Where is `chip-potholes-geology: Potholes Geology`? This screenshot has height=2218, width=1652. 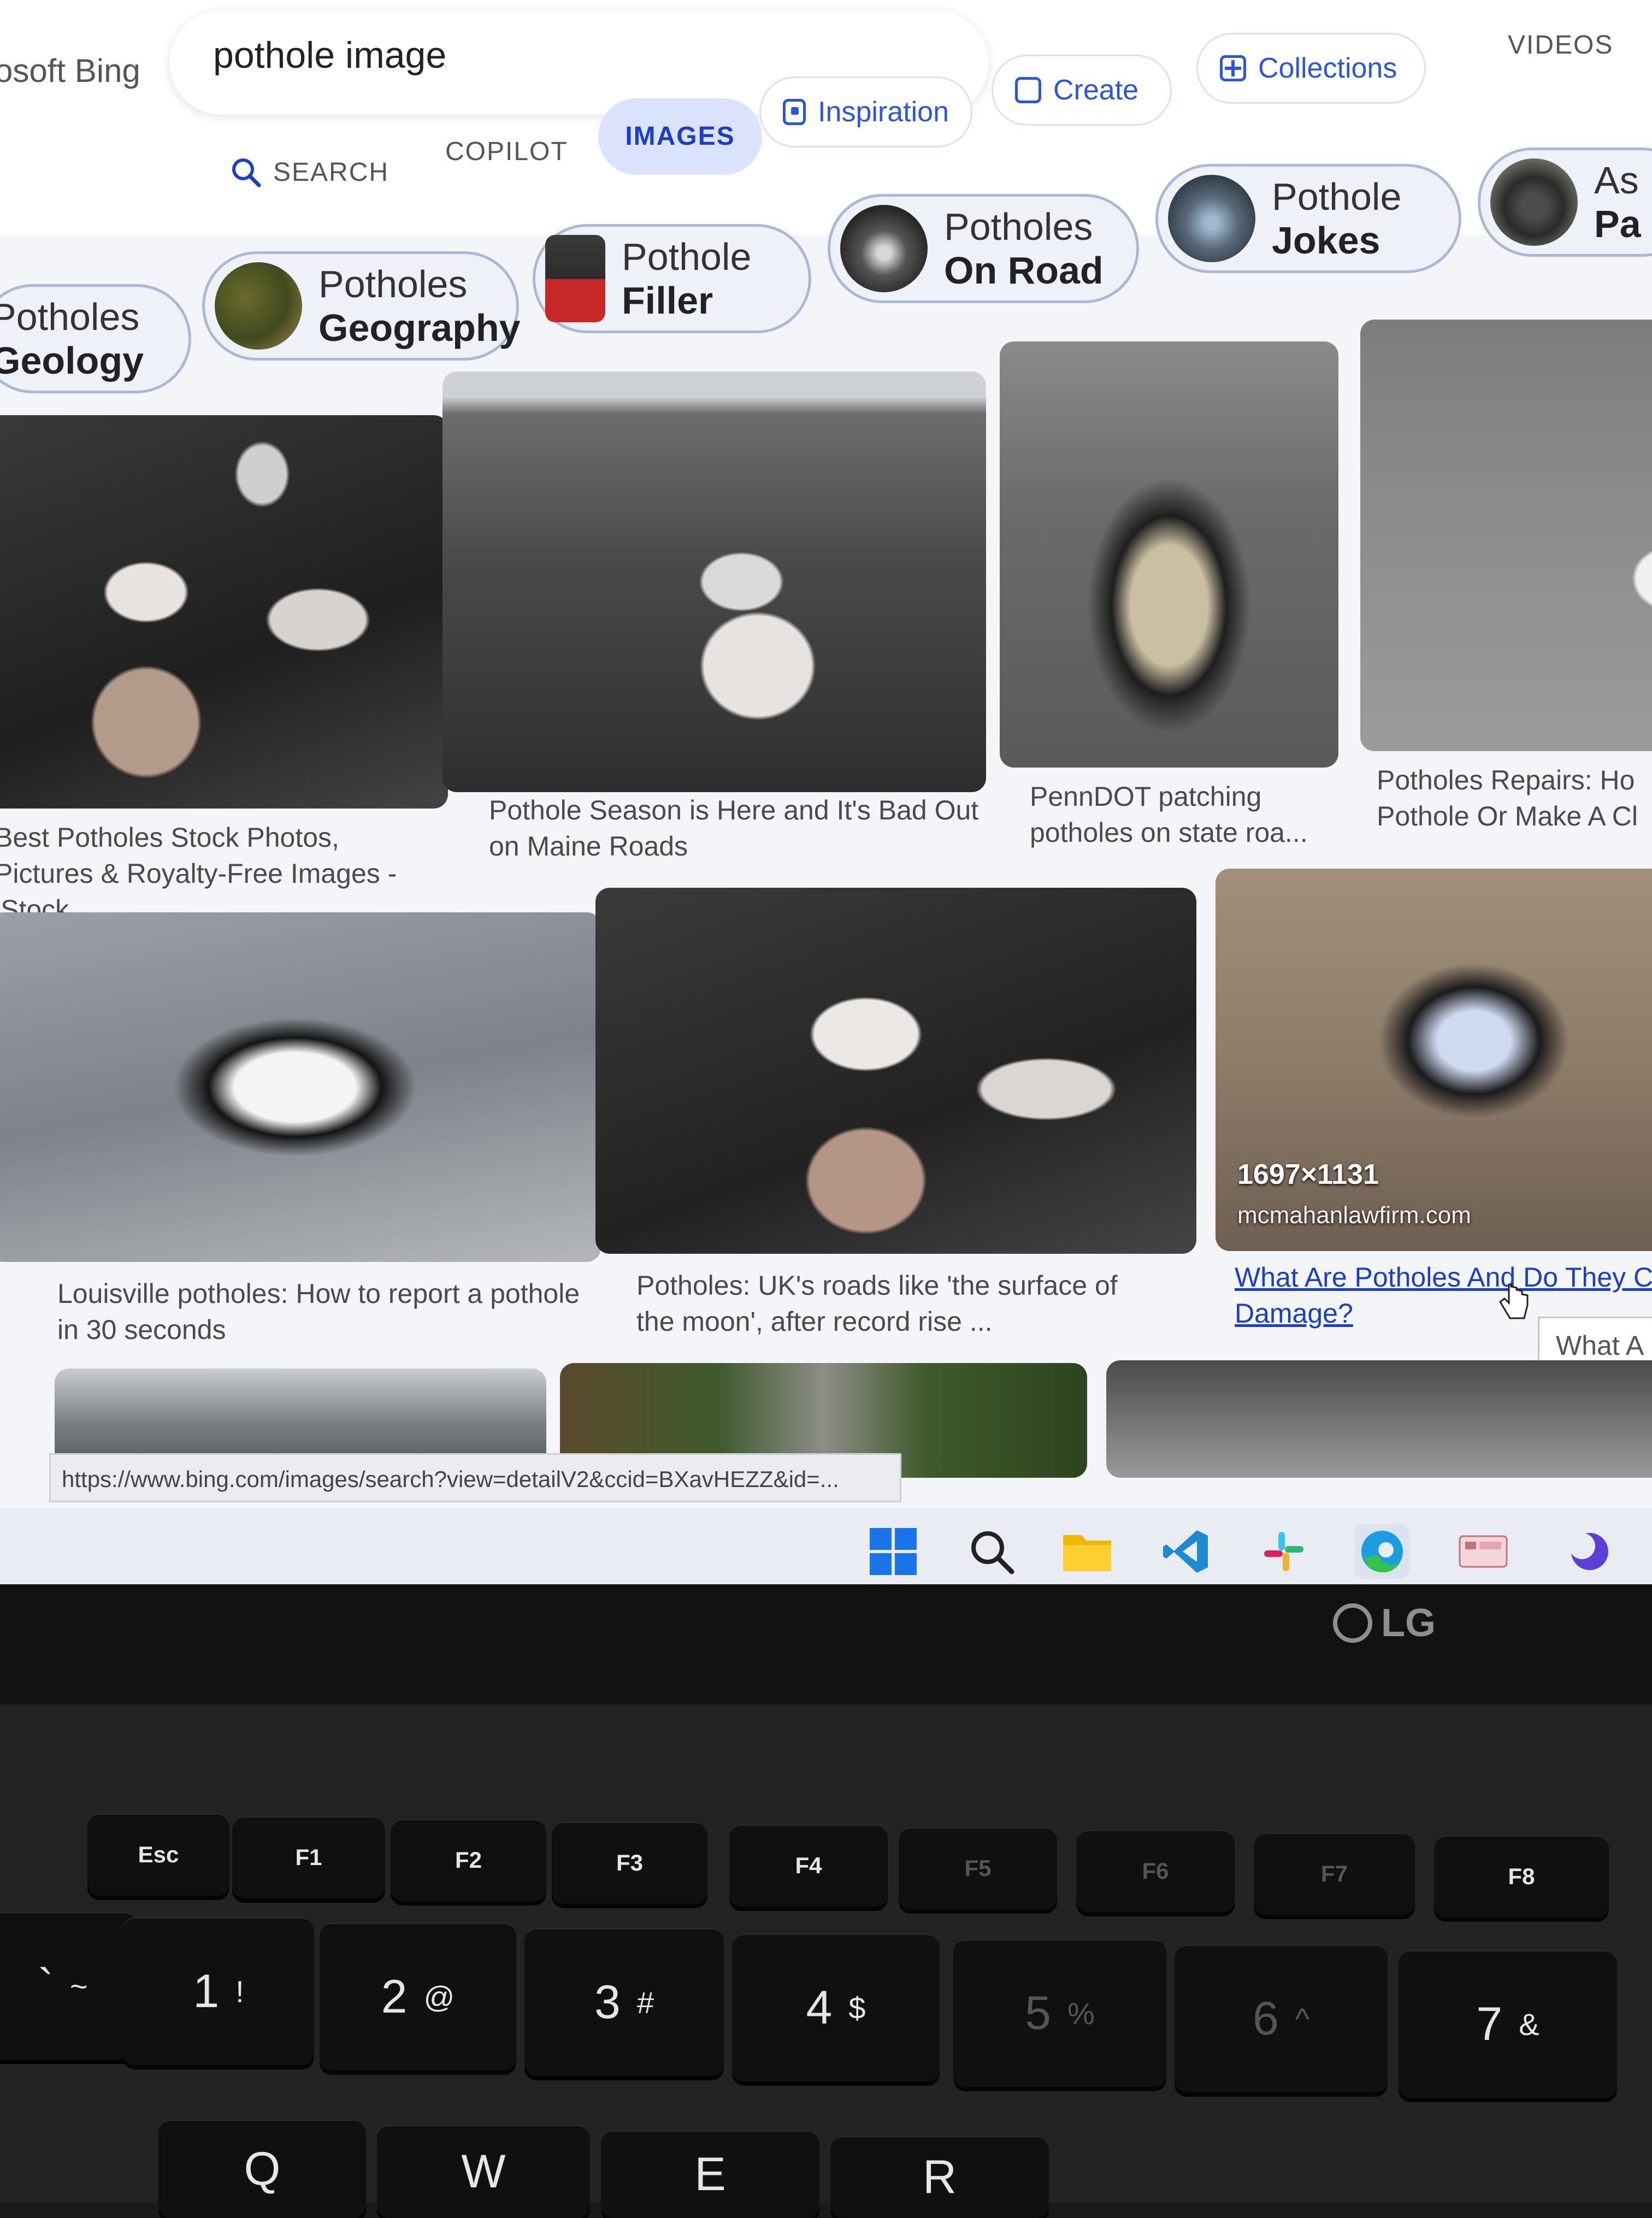
chip-potholes-geology: Potholes Geology is located at coordinates (95, 338).